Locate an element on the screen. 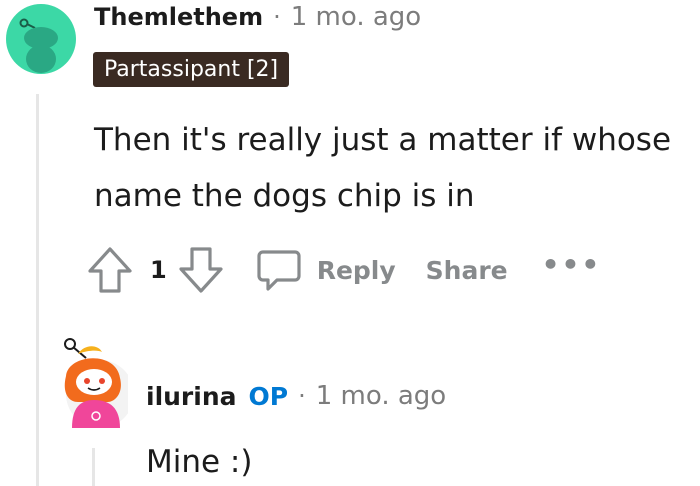  downvote-arrow-icon is located at coordinates (201, 270).